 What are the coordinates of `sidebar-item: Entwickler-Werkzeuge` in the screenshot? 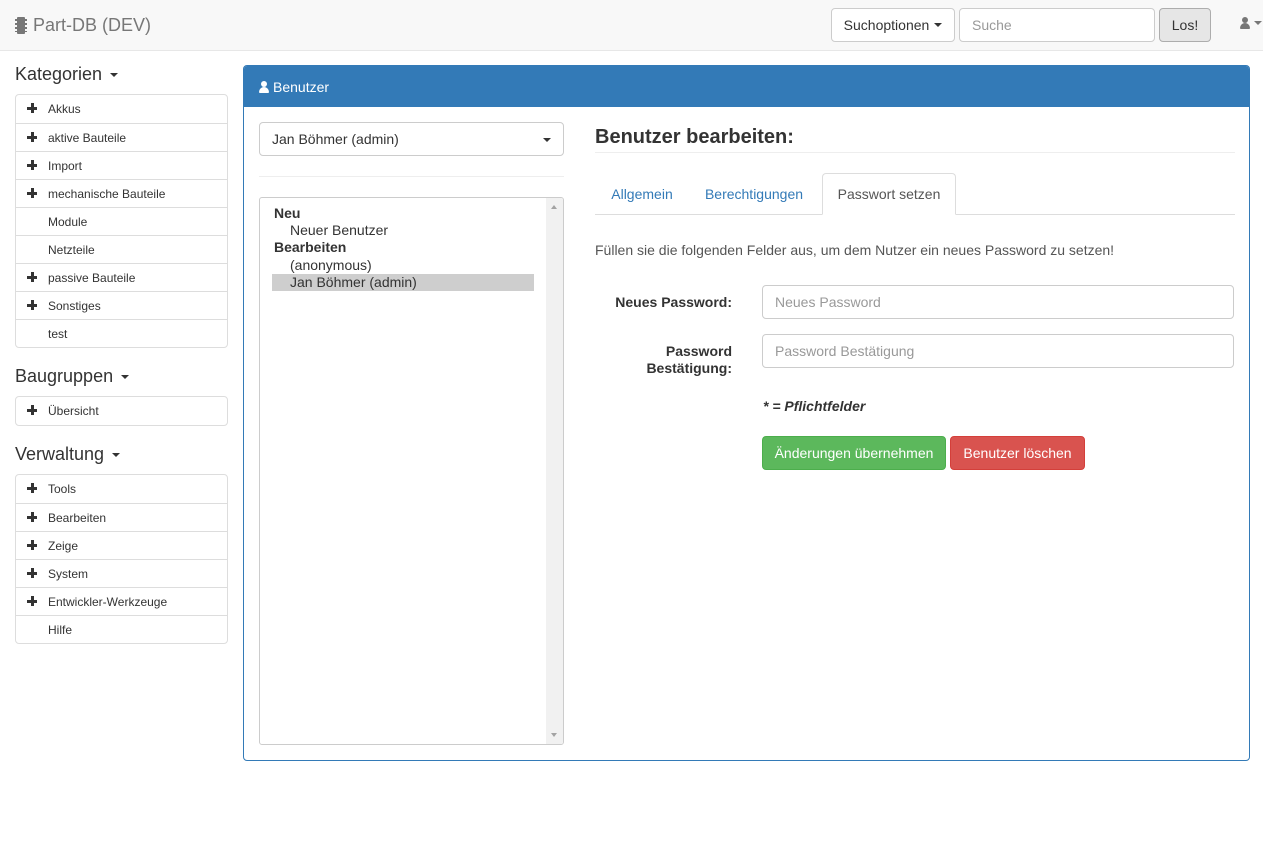 It's located at (121, 601).